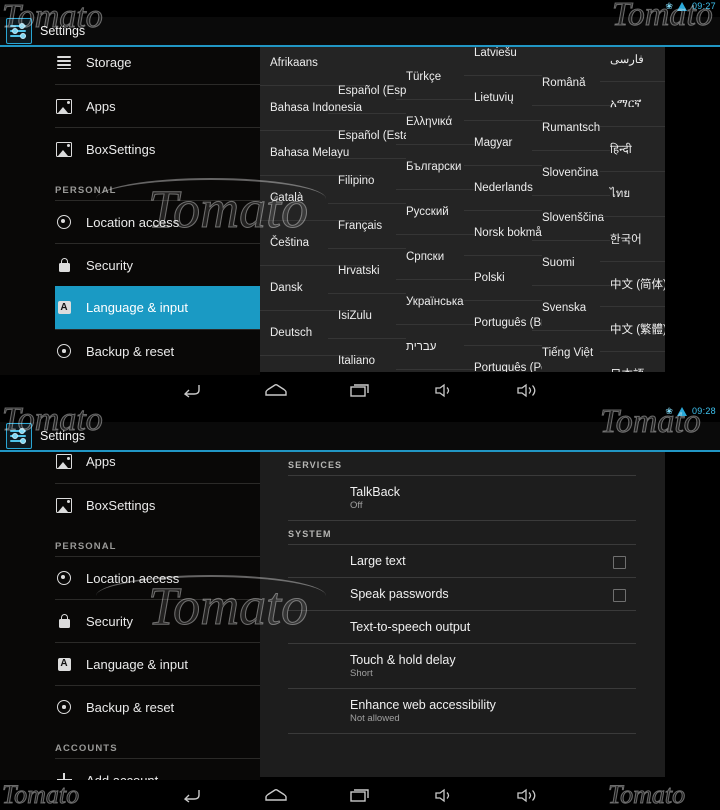 This screenshot has width=720, height=810. I want to click on language-option: Español (España), so click(367, 91).